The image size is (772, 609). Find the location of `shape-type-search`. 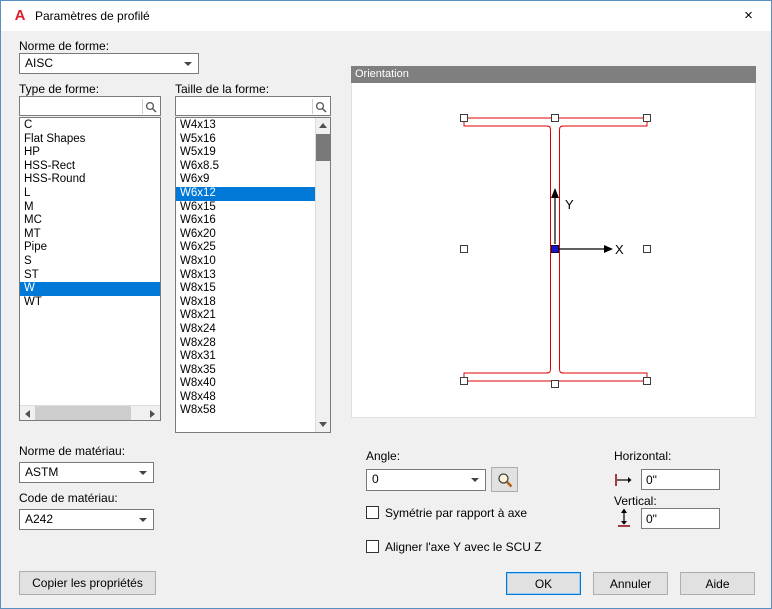

shape-type-search is located at coordinates (90, 106).